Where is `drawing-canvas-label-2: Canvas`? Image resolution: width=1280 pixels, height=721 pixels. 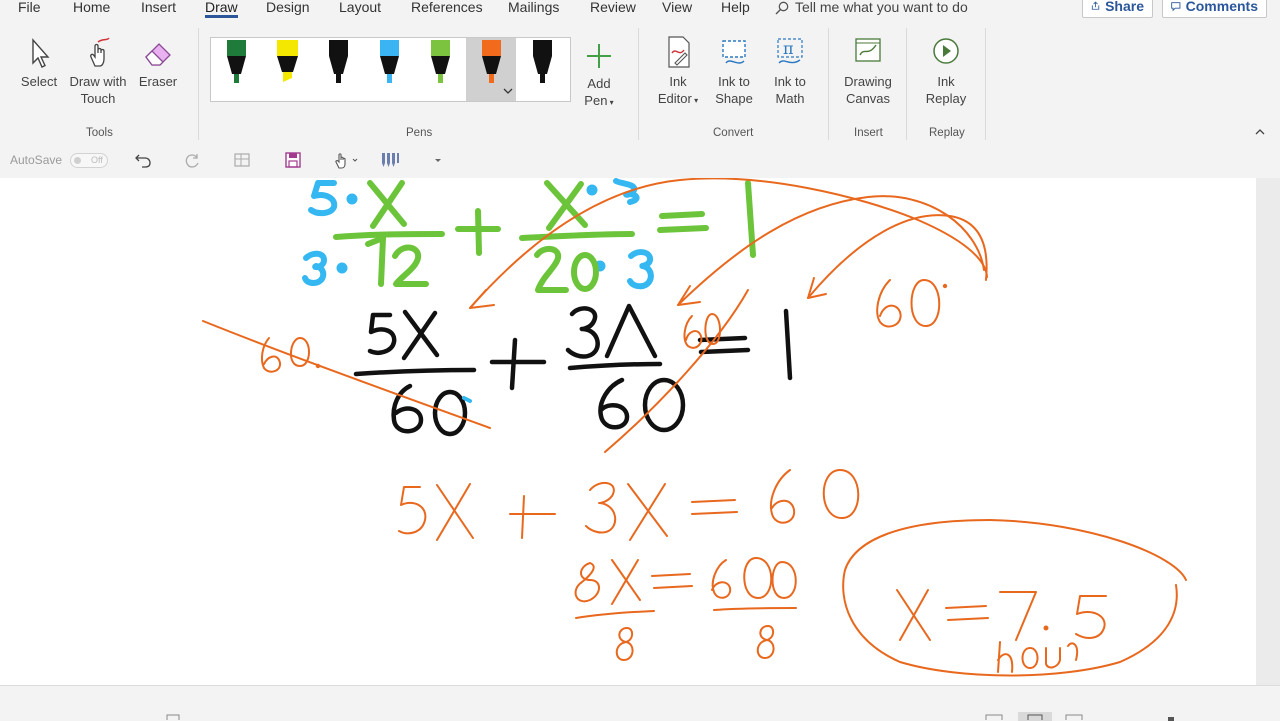
drawing-canvas-label-2: Canvas is located at coordinates (868, 98).